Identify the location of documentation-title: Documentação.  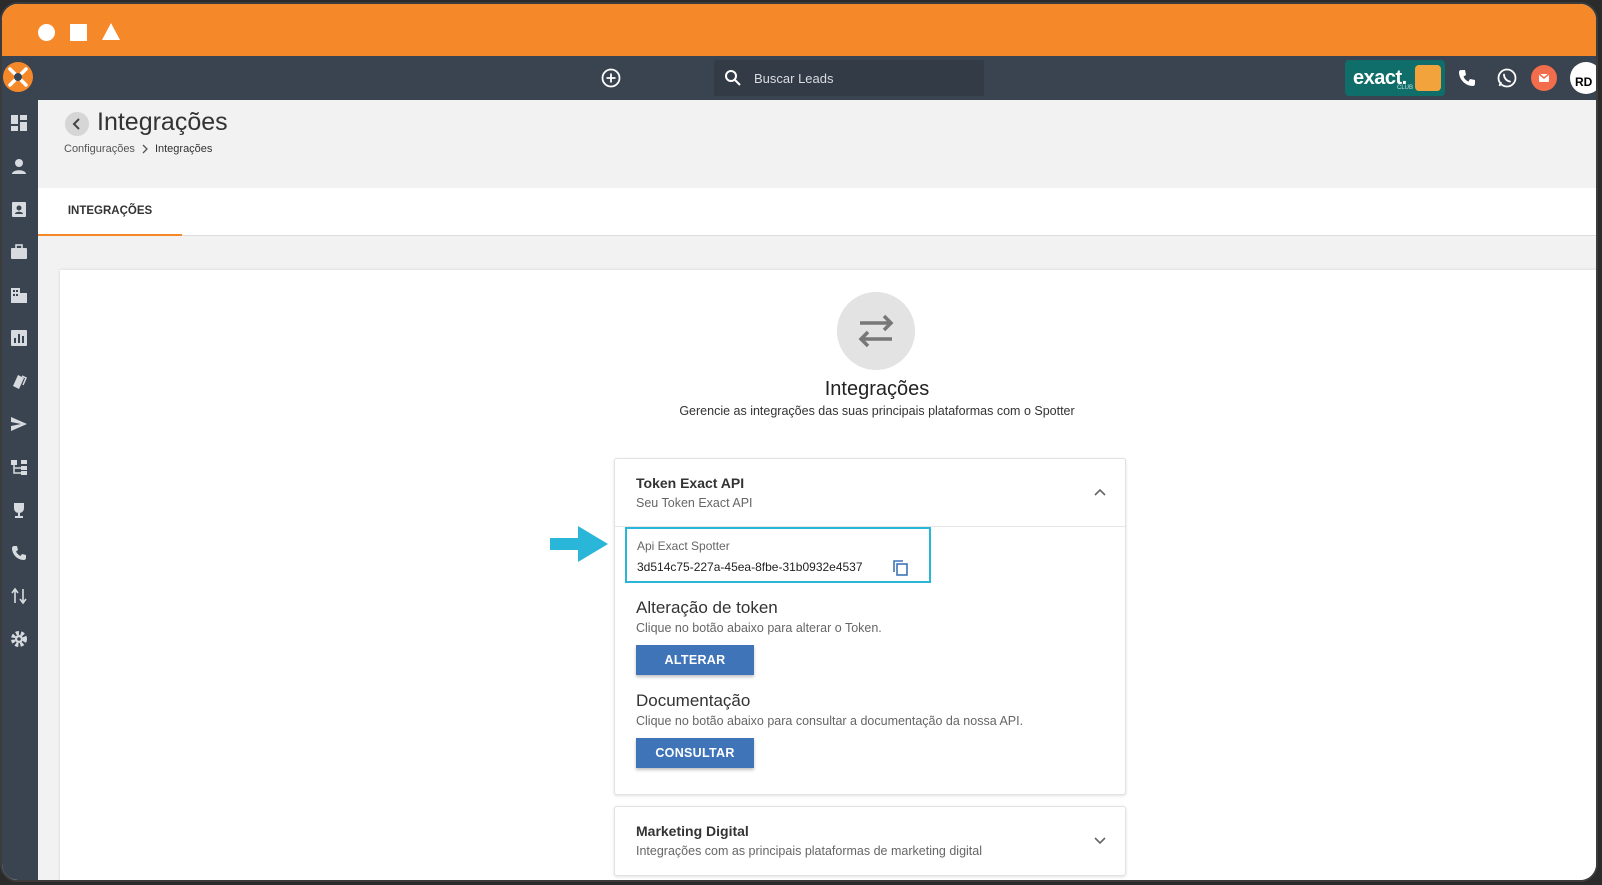
(693, 700).